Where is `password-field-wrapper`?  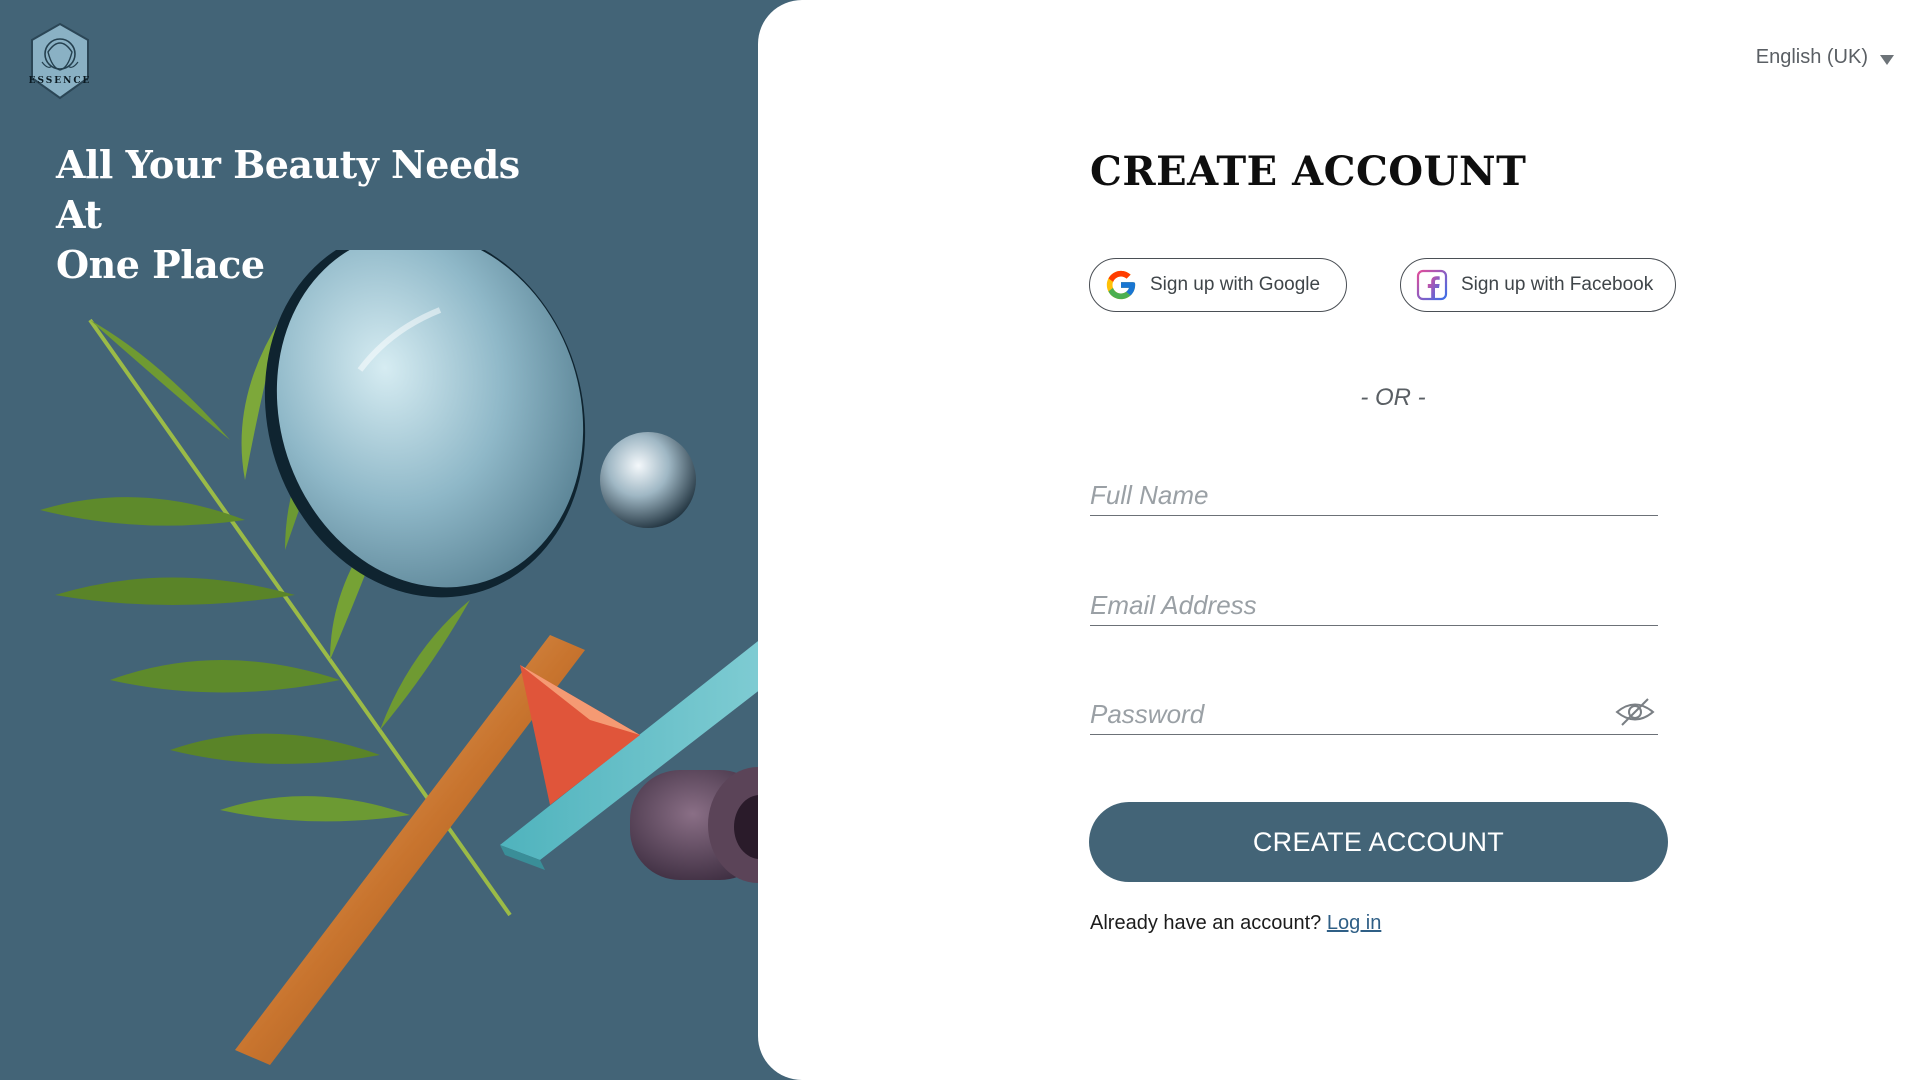
password-field-wrapper is located at coordinates (1374, 708).